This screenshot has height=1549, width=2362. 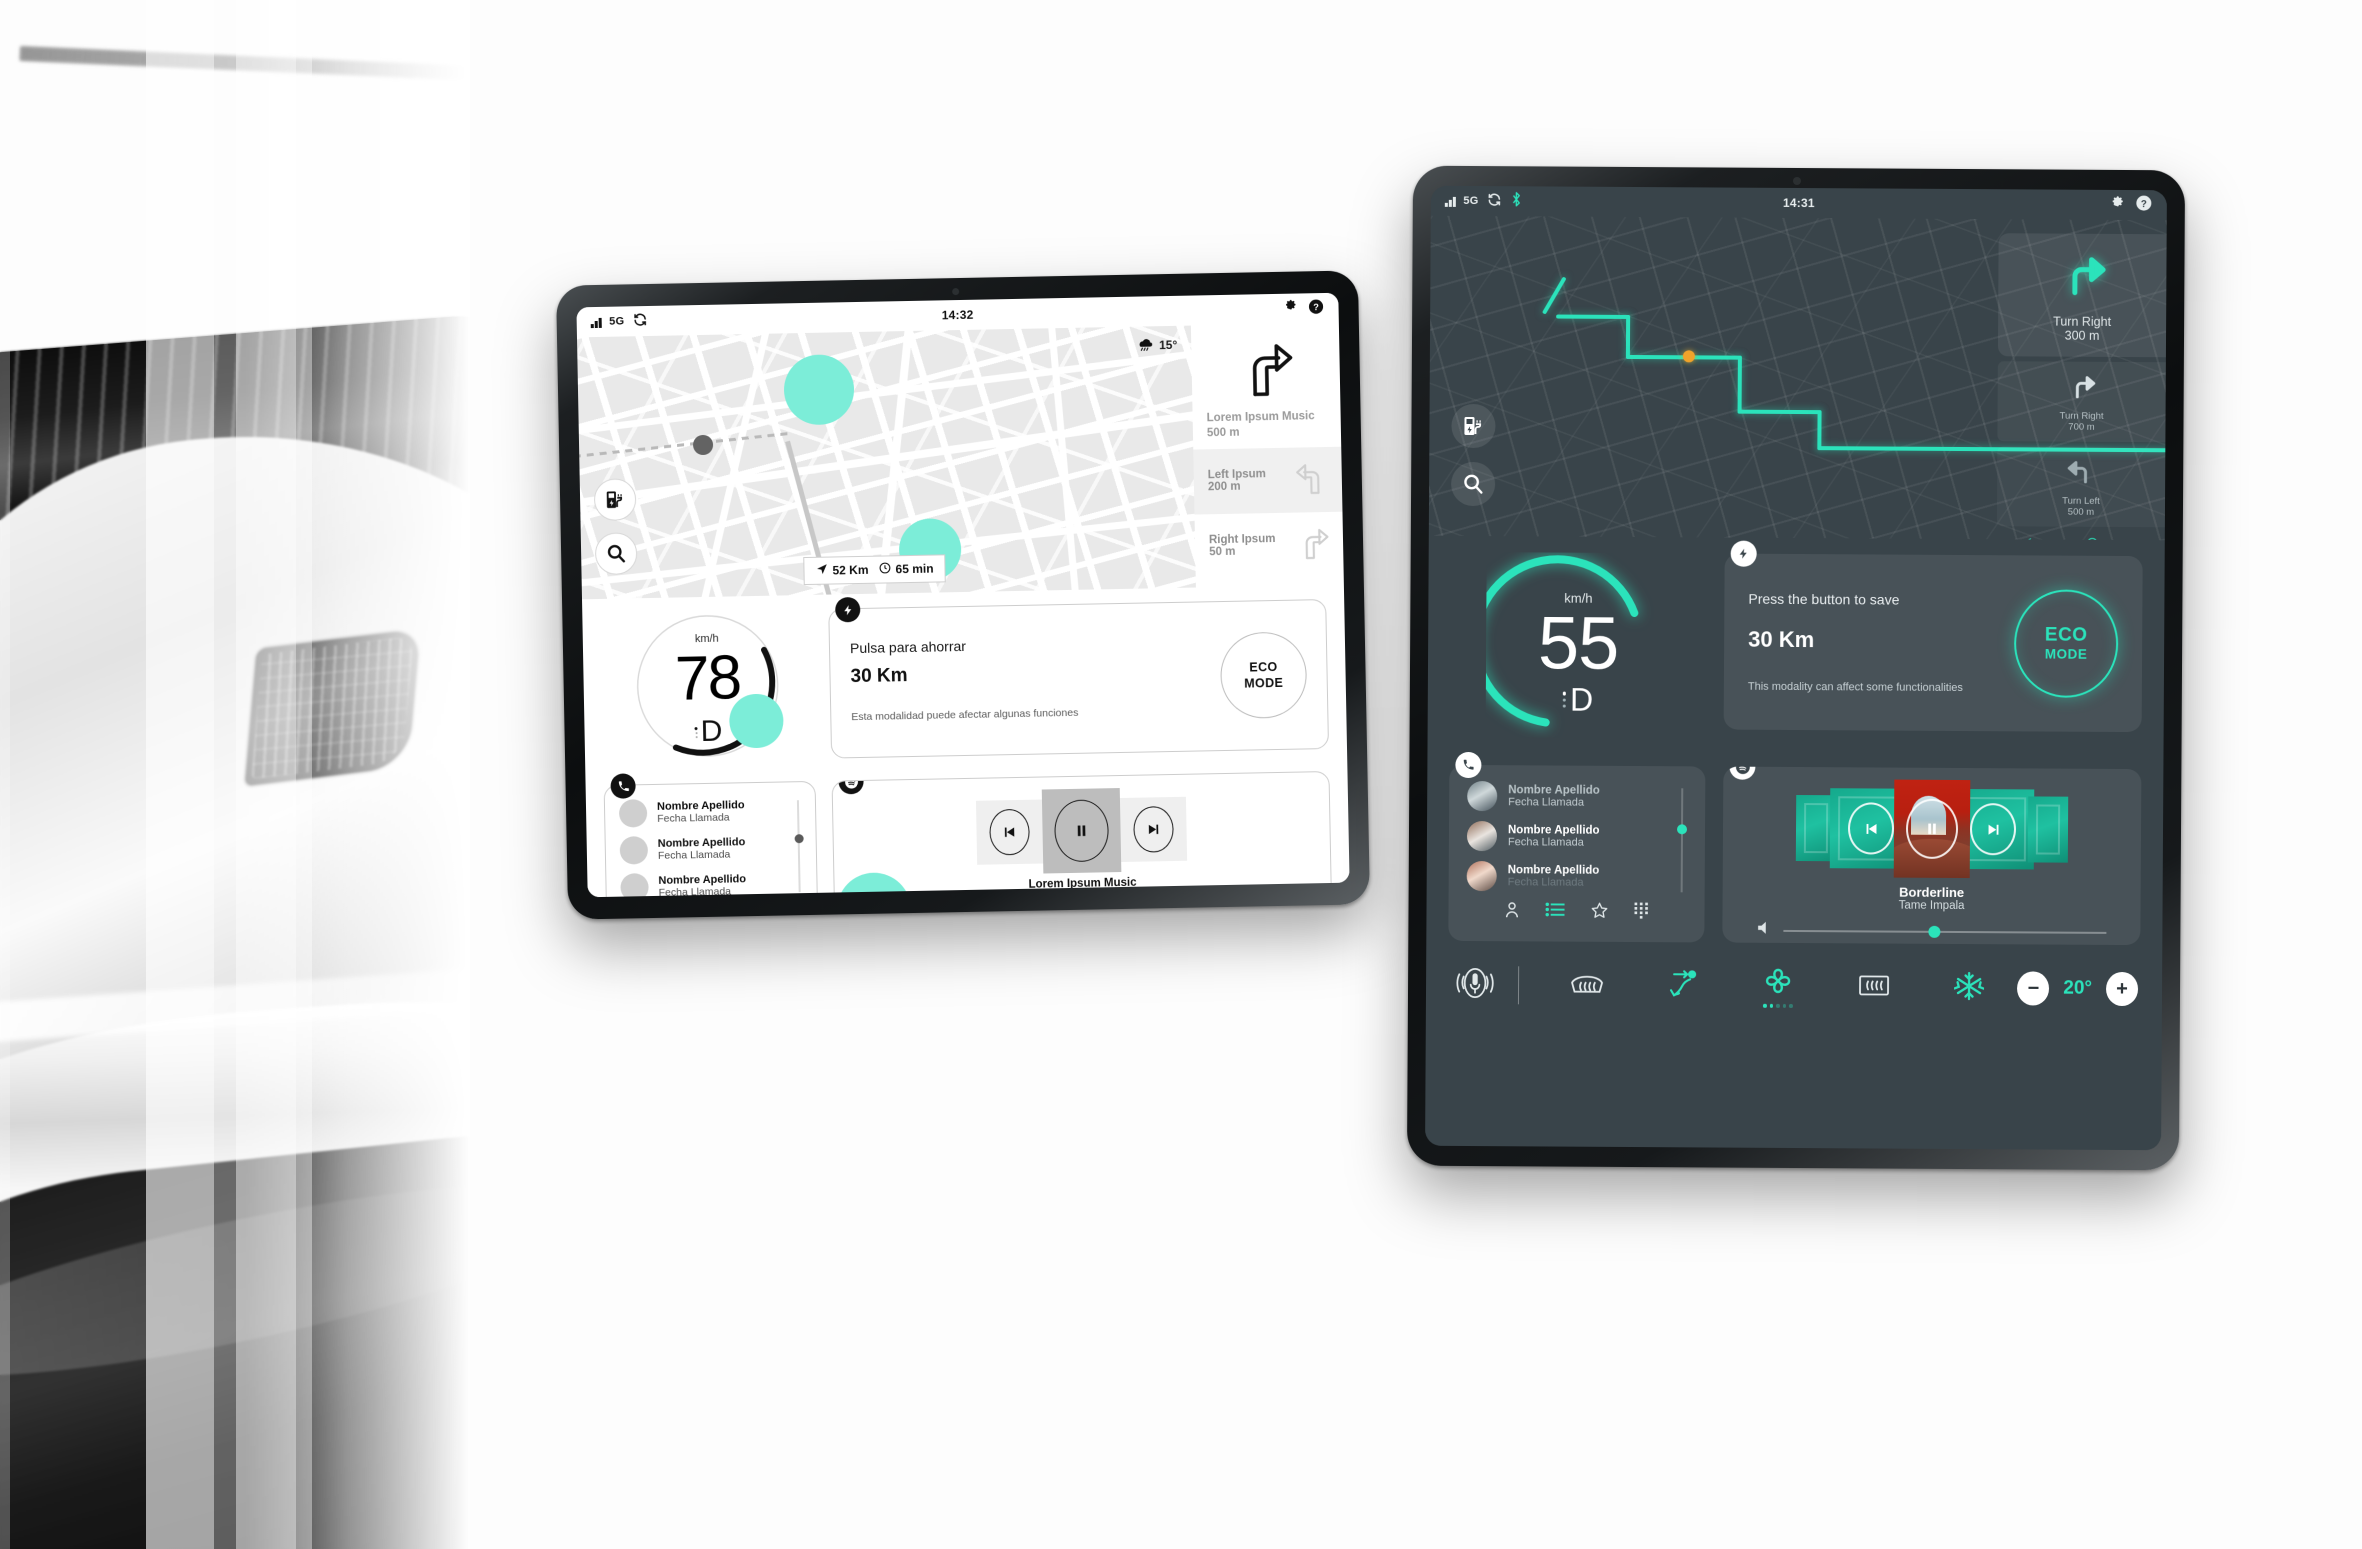 I want to click on turn-hero: Turn Right 300 m, so click(x=2082, y=295).